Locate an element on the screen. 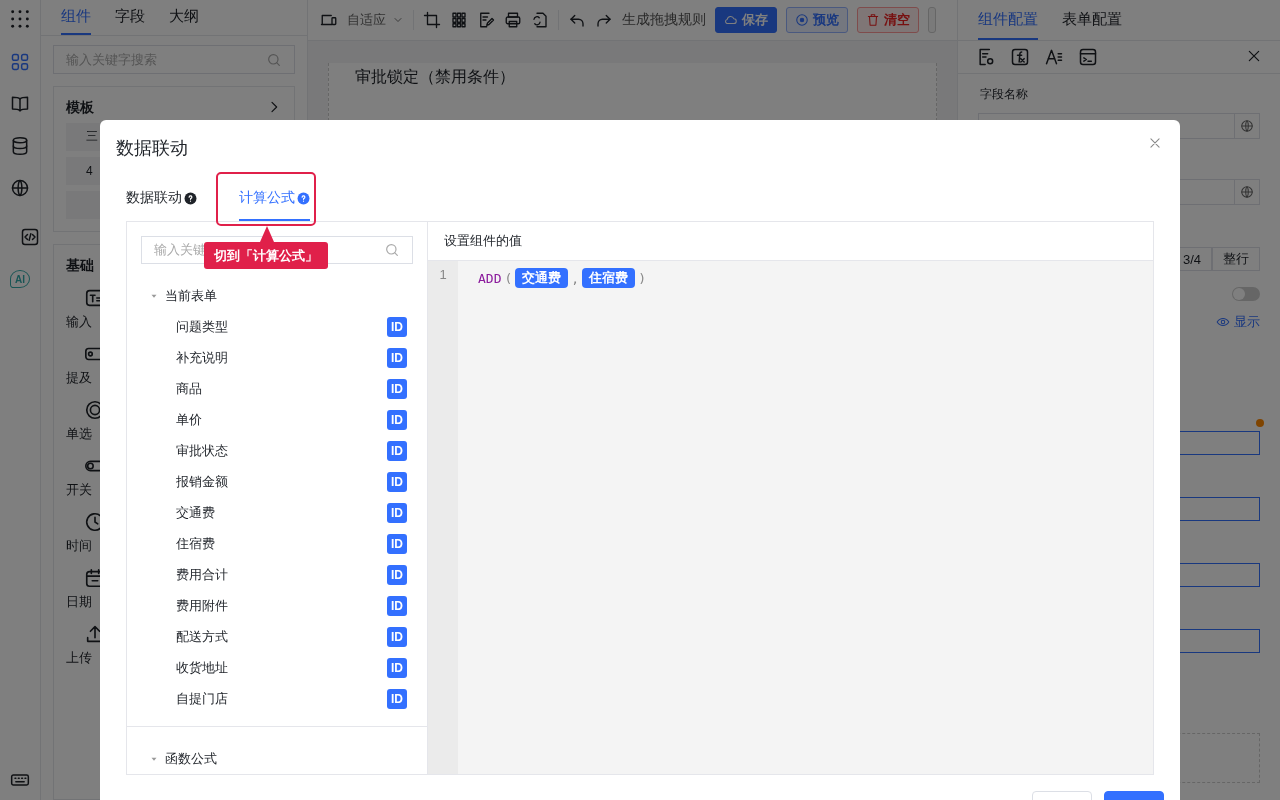 This screenshot has width=1280, height=800. function-icon is located at coordinates (1020, 57).